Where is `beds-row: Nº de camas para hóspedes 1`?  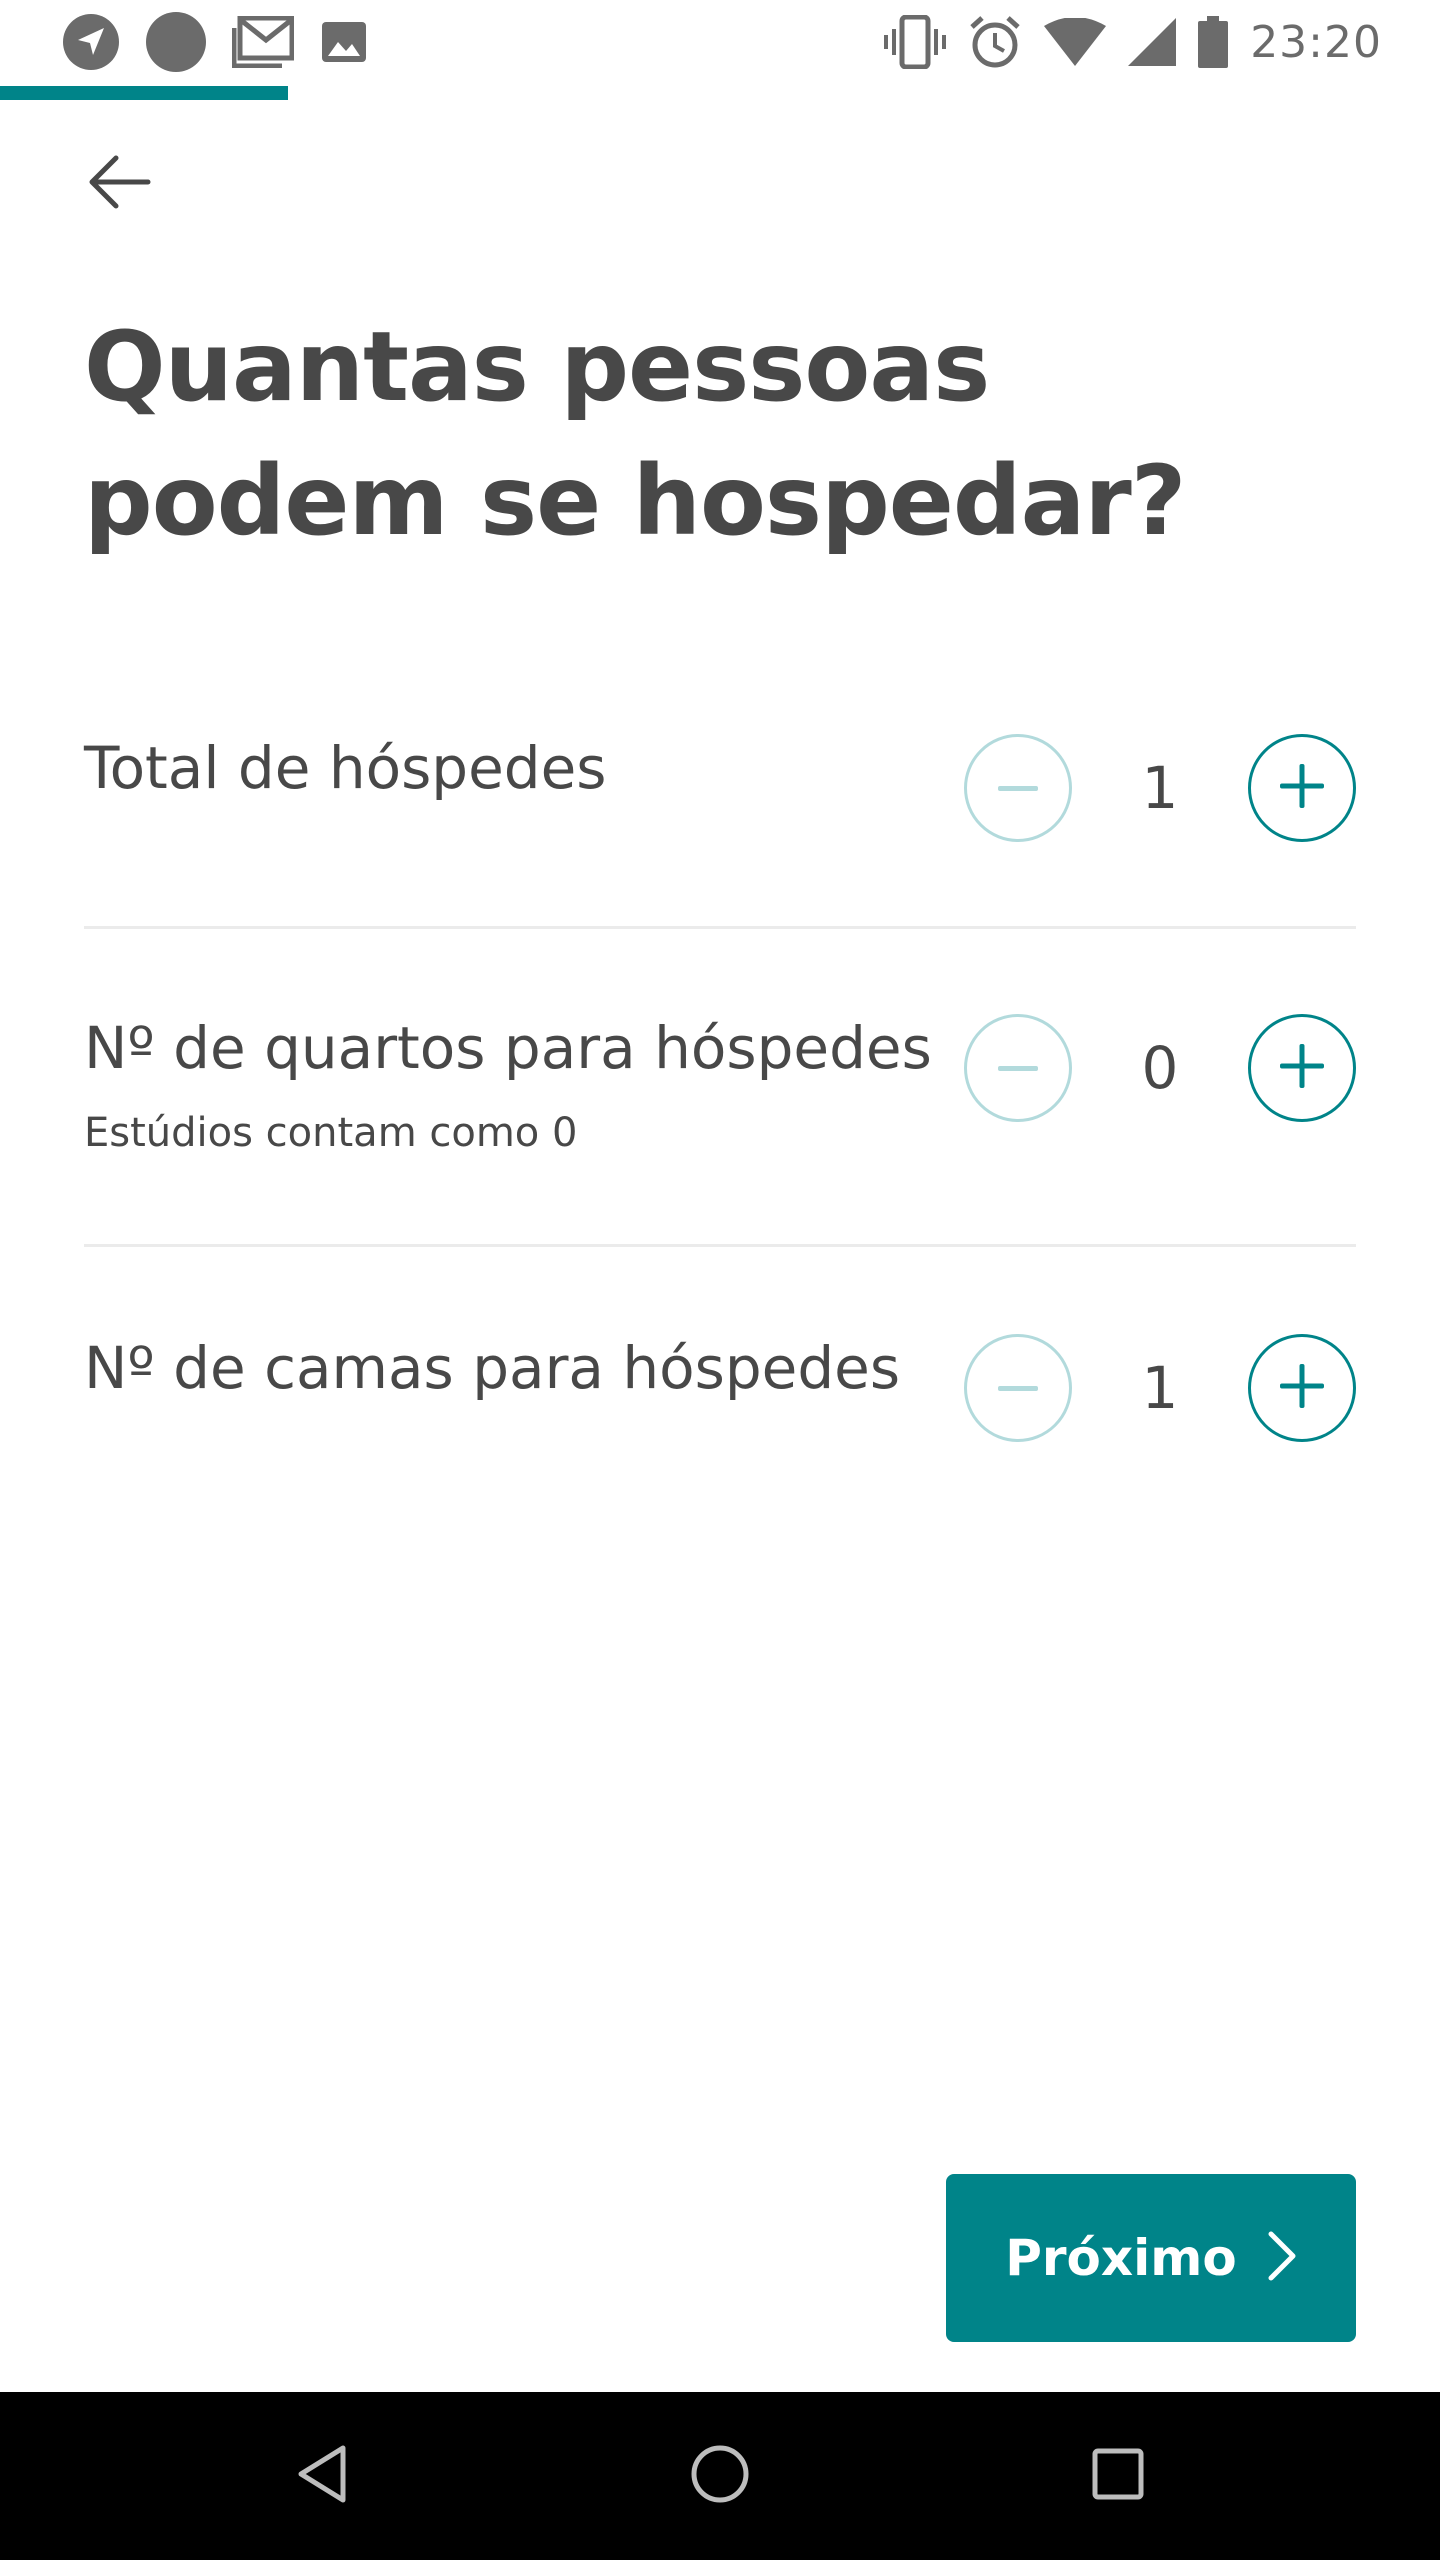
beds-row: Nº de camas para hóspedes 1 is located at coordinates (720, 1390).